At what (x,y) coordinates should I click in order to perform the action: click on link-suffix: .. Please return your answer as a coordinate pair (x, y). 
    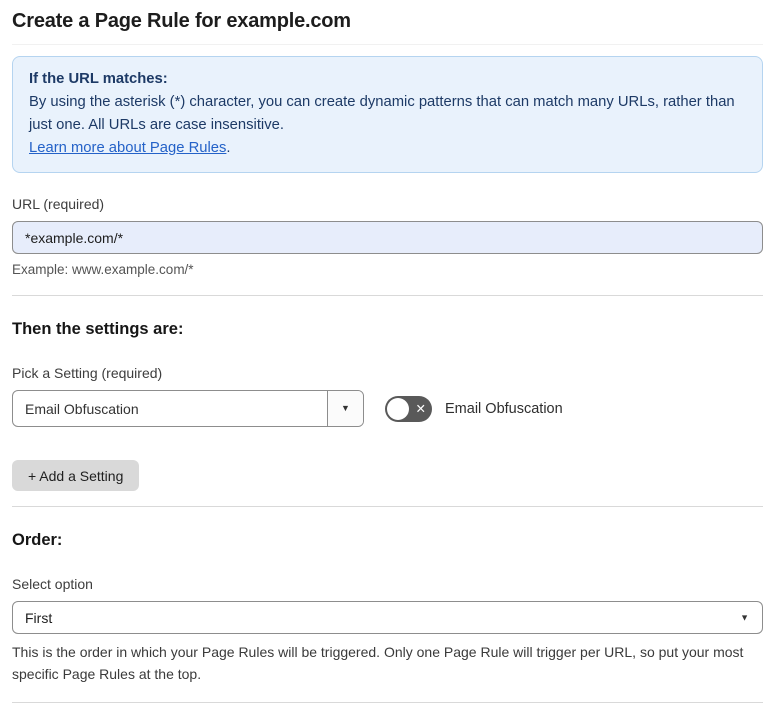
    Looking at the image, I should click on (228, 148).